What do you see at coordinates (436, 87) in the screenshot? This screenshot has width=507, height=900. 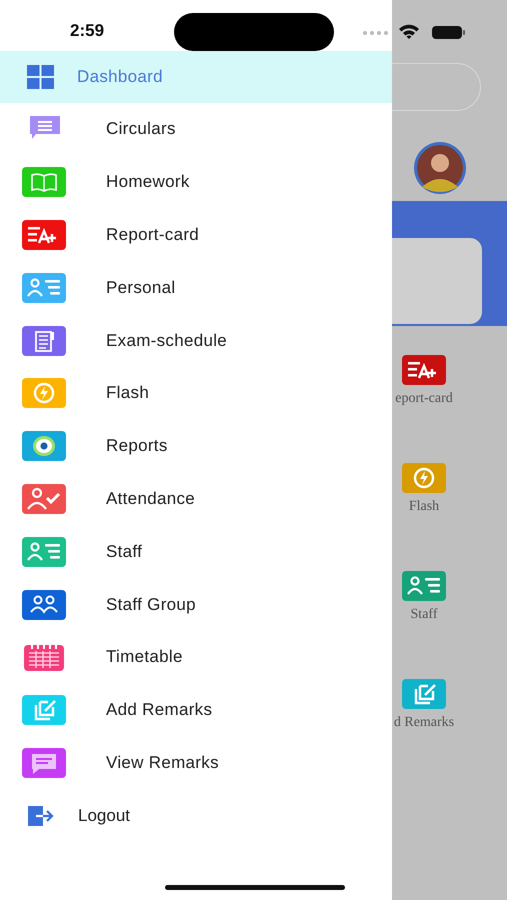 I see `search-field` at bounding box center [436, 87].